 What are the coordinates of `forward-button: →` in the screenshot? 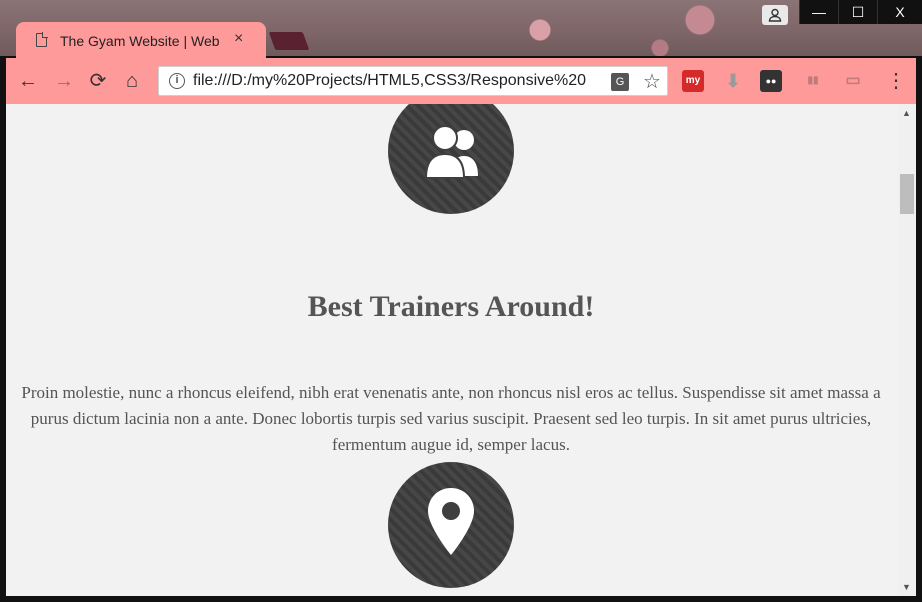 It's located at (64, 81).